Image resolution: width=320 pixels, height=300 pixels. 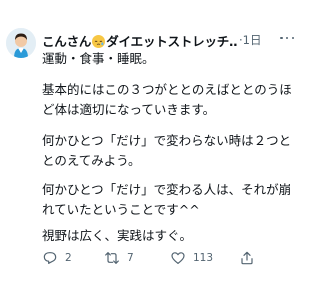 I want to click on reply-count: 2, so click(x=68, y=258).